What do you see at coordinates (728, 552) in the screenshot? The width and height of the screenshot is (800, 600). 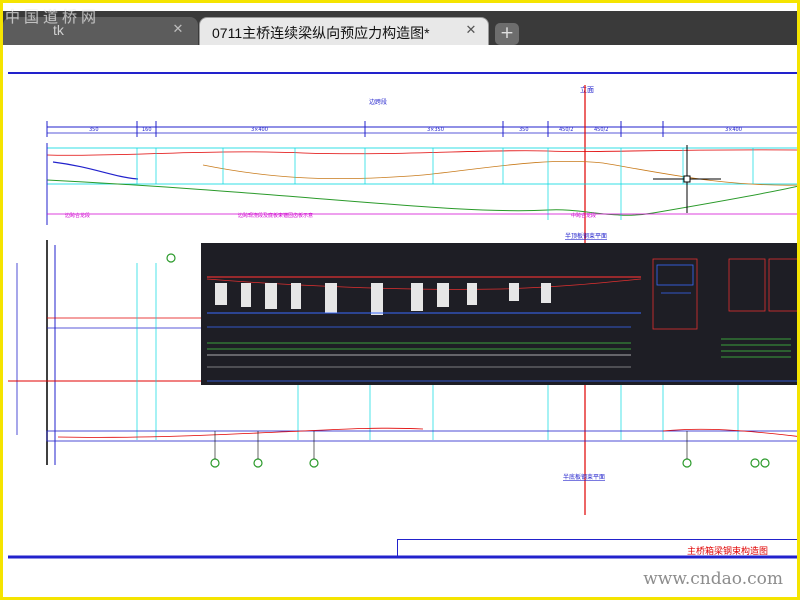 I see `sheet-title: 主桥箱梁钢束构造图` at bounding box center [728, 552].